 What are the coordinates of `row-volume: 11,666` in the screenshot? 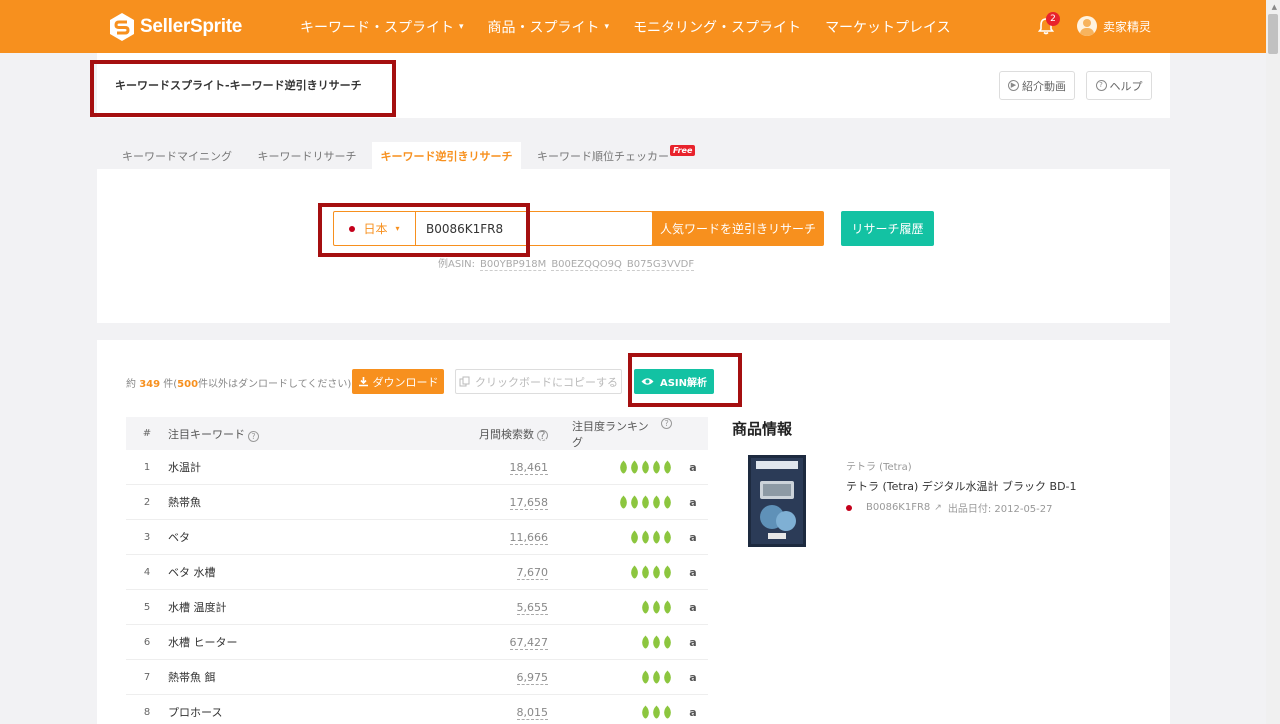 It's located at (528, 537).